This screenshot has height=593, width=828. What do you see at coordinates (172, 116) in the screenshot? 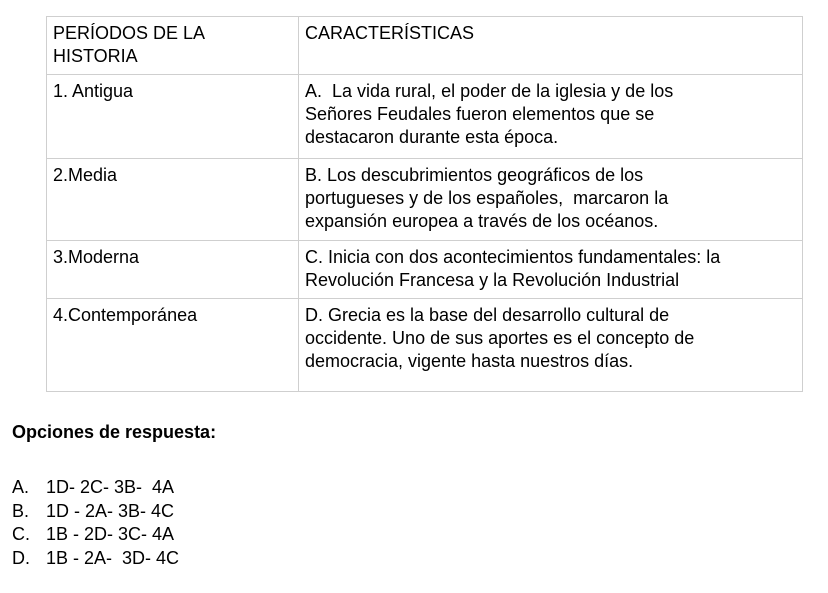
I see `period-cell: 1. Antigua` at bounding box center [172, 116].